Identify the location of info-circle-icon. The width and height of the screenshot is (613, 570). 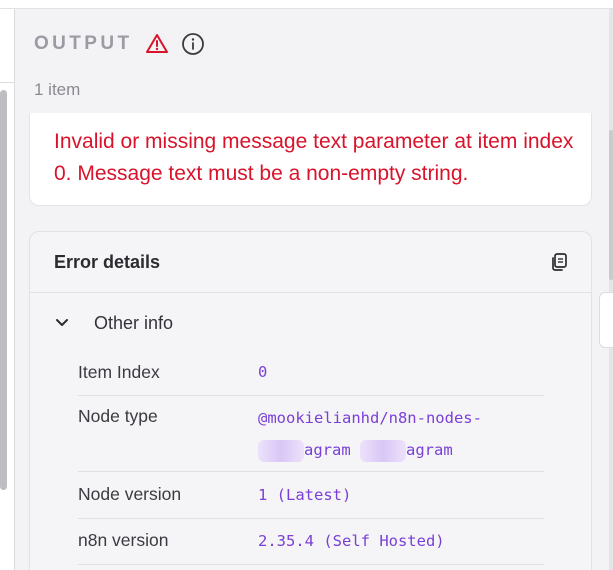
(193, 44).